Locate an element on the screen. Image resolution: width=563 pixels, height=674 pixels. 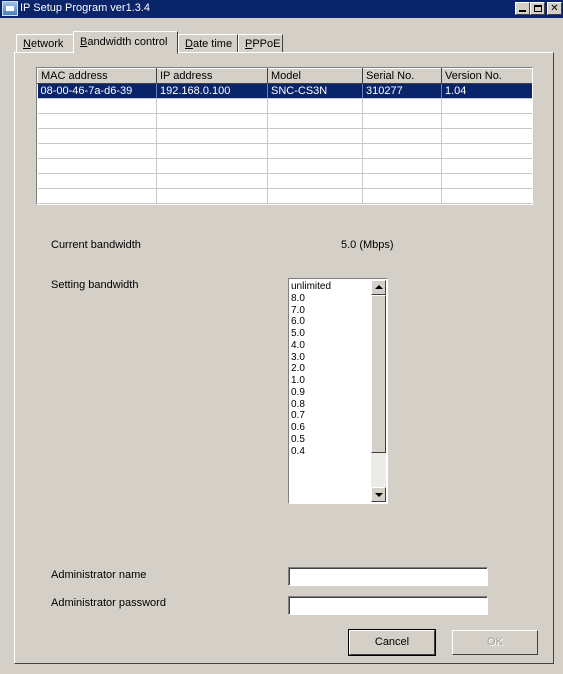
ok-button: OK is located at coordinates (495, 642).